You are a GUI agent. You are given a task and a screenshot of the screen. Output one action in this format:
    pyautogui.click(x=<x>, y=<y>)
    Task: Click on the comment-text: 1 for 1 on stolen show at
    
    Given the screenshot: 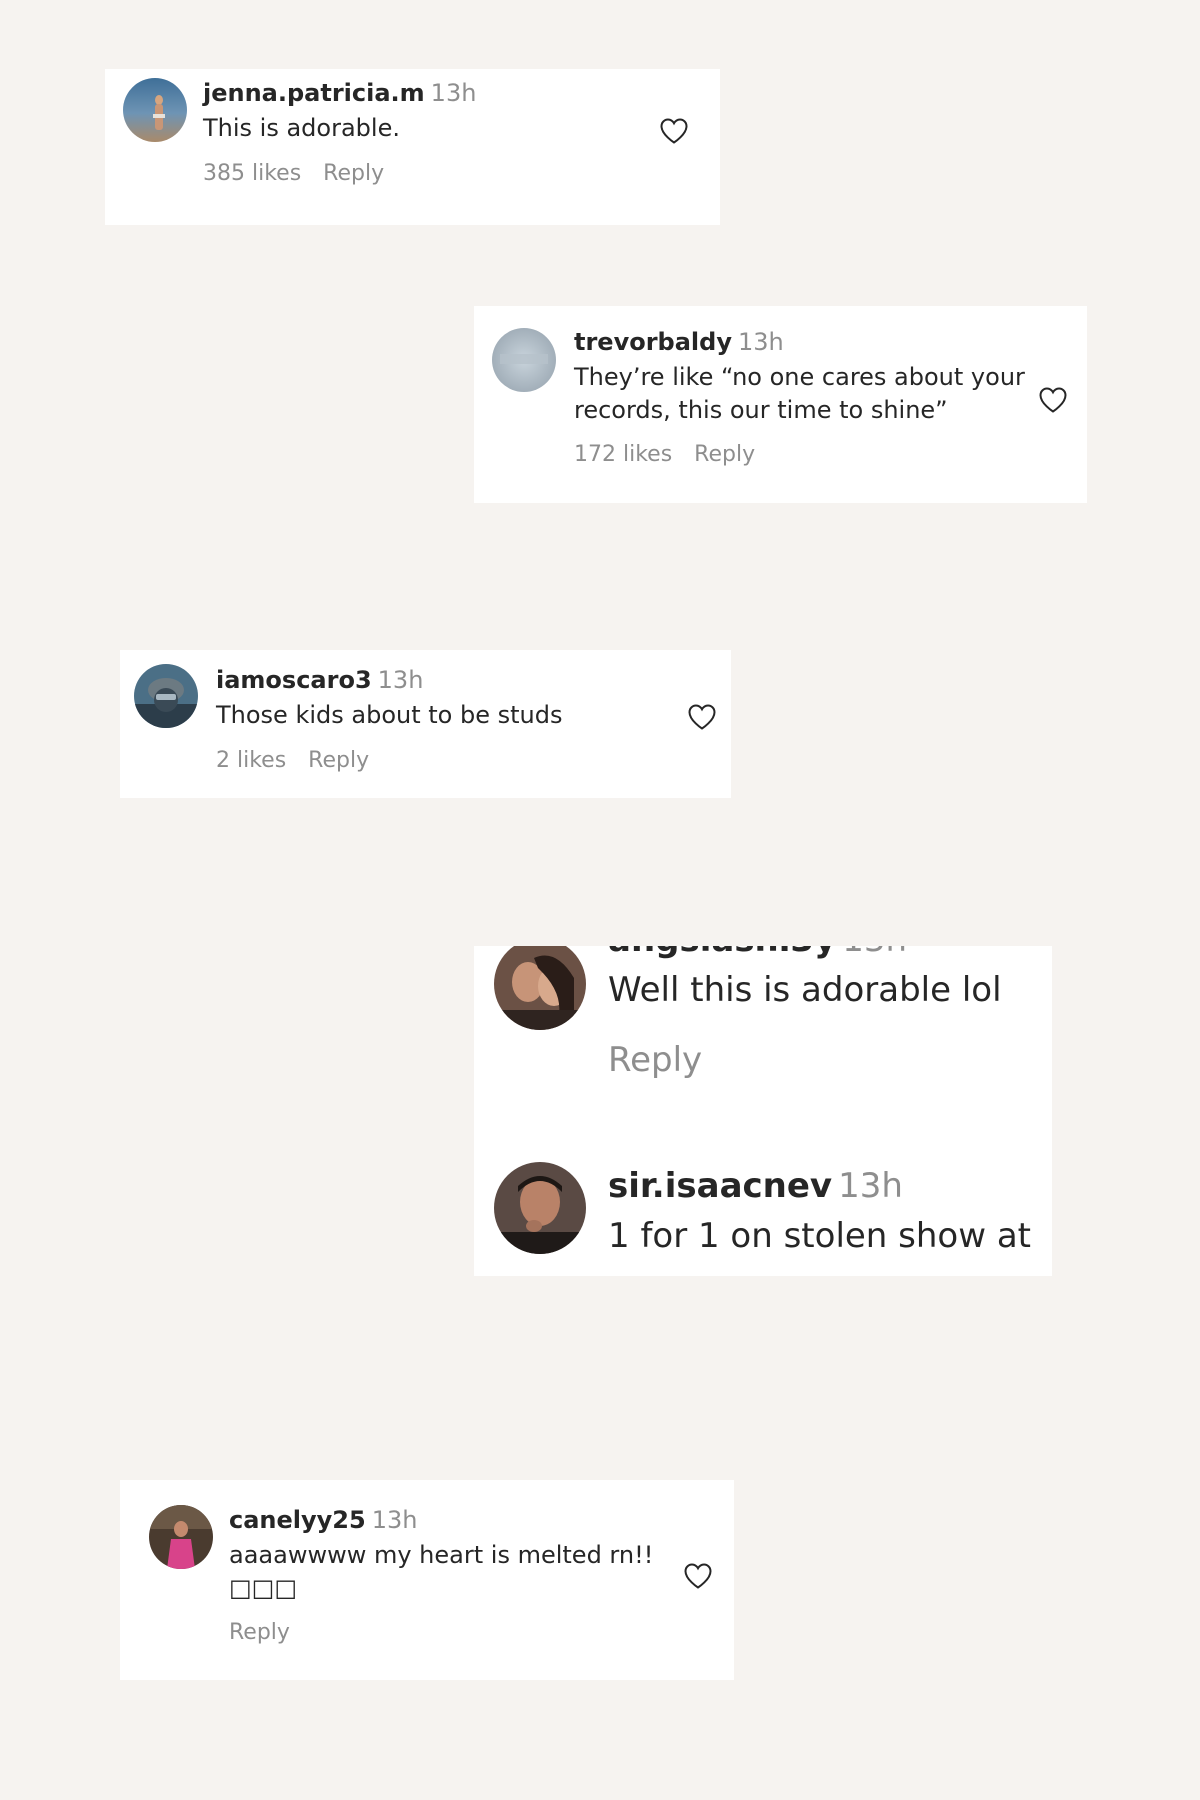 What is the action you would take?
    pyautogui.click(x=820, y=1235)
    